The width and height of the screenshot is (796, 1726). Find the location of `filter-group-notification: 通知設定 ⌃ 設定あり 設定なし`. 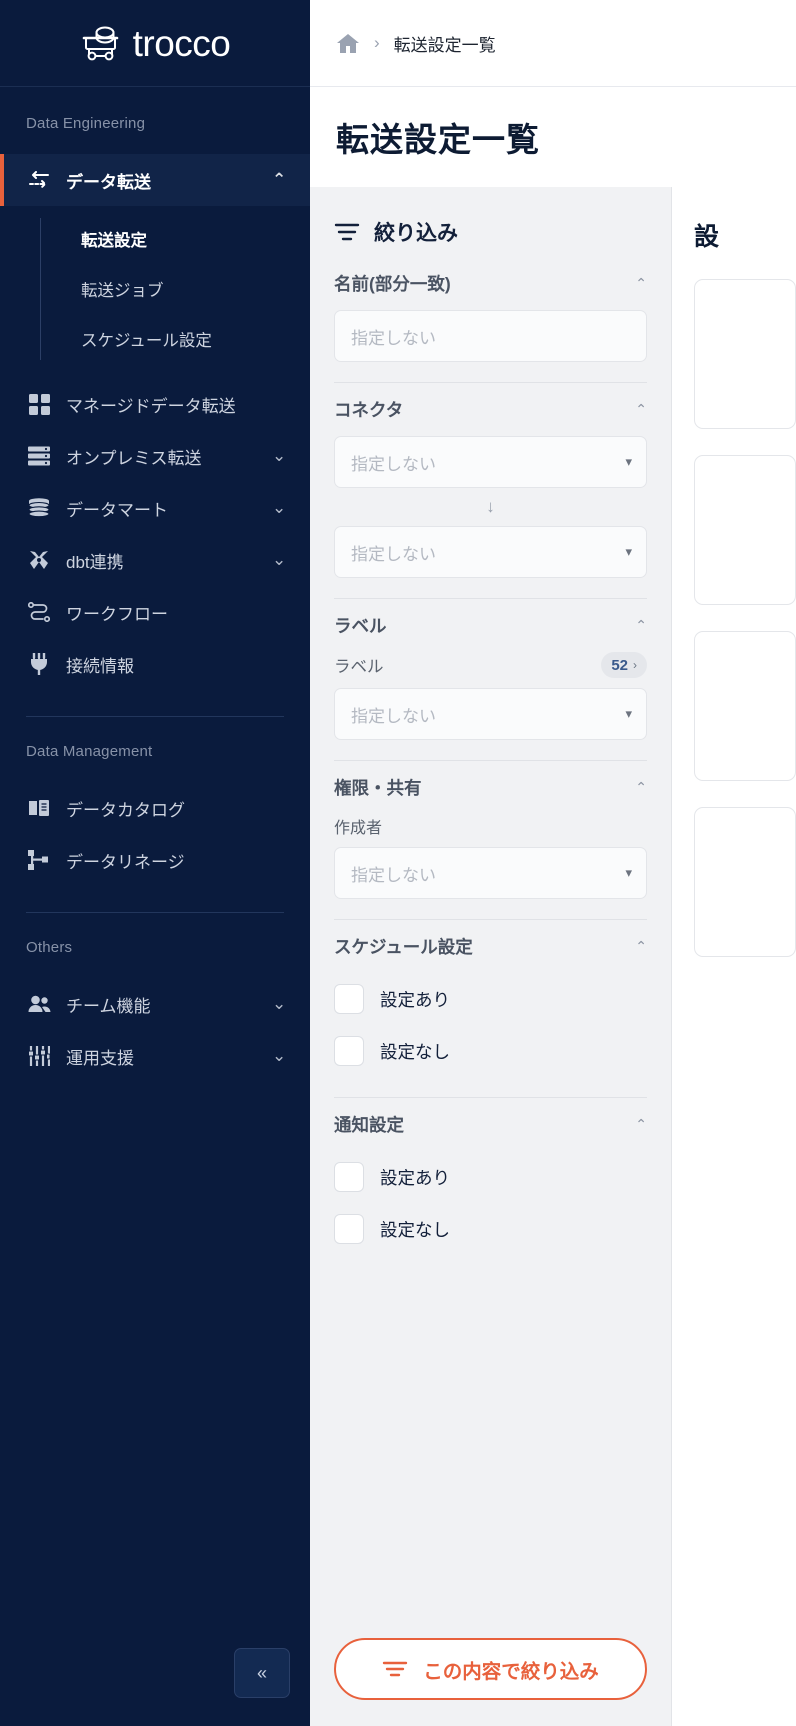

filter-group-notification: 通知設定 ⌃ 設定あり 設定なし is located at coordinates (490, 1186).